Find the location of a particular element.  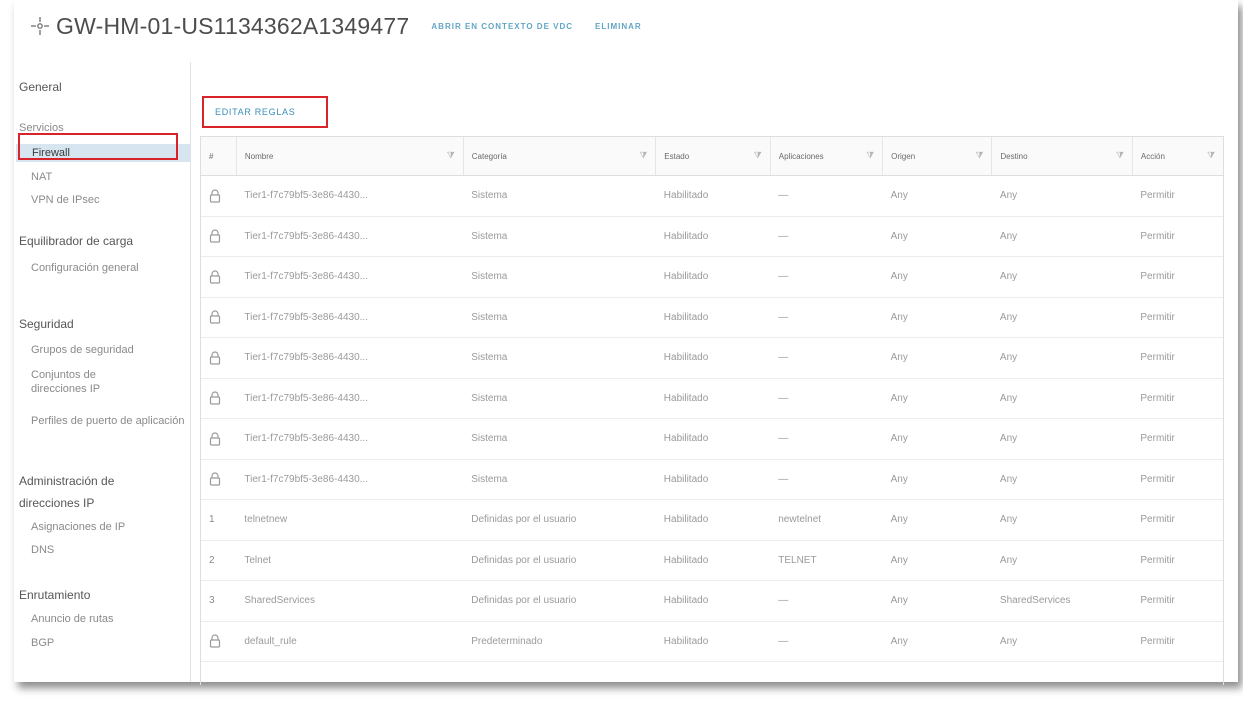

sidebar-item-app-port-profiles: Perfiles de puerto de aplicación is located at coordinates (111, 421).